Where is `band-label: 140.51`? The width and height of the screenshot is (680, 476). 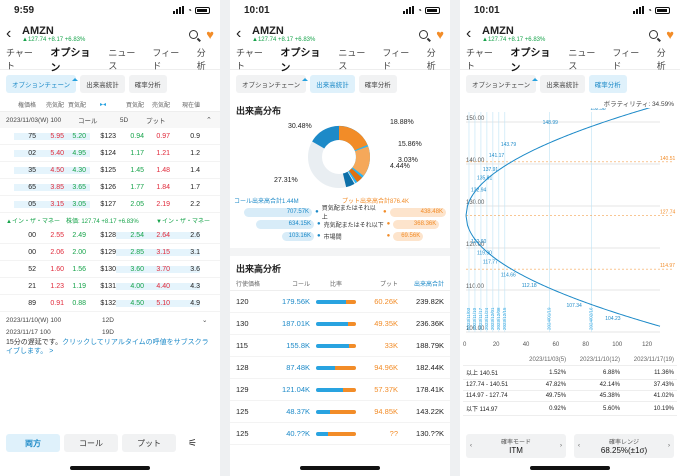 band-label: 140.51 is located at coordinates (668, 159).